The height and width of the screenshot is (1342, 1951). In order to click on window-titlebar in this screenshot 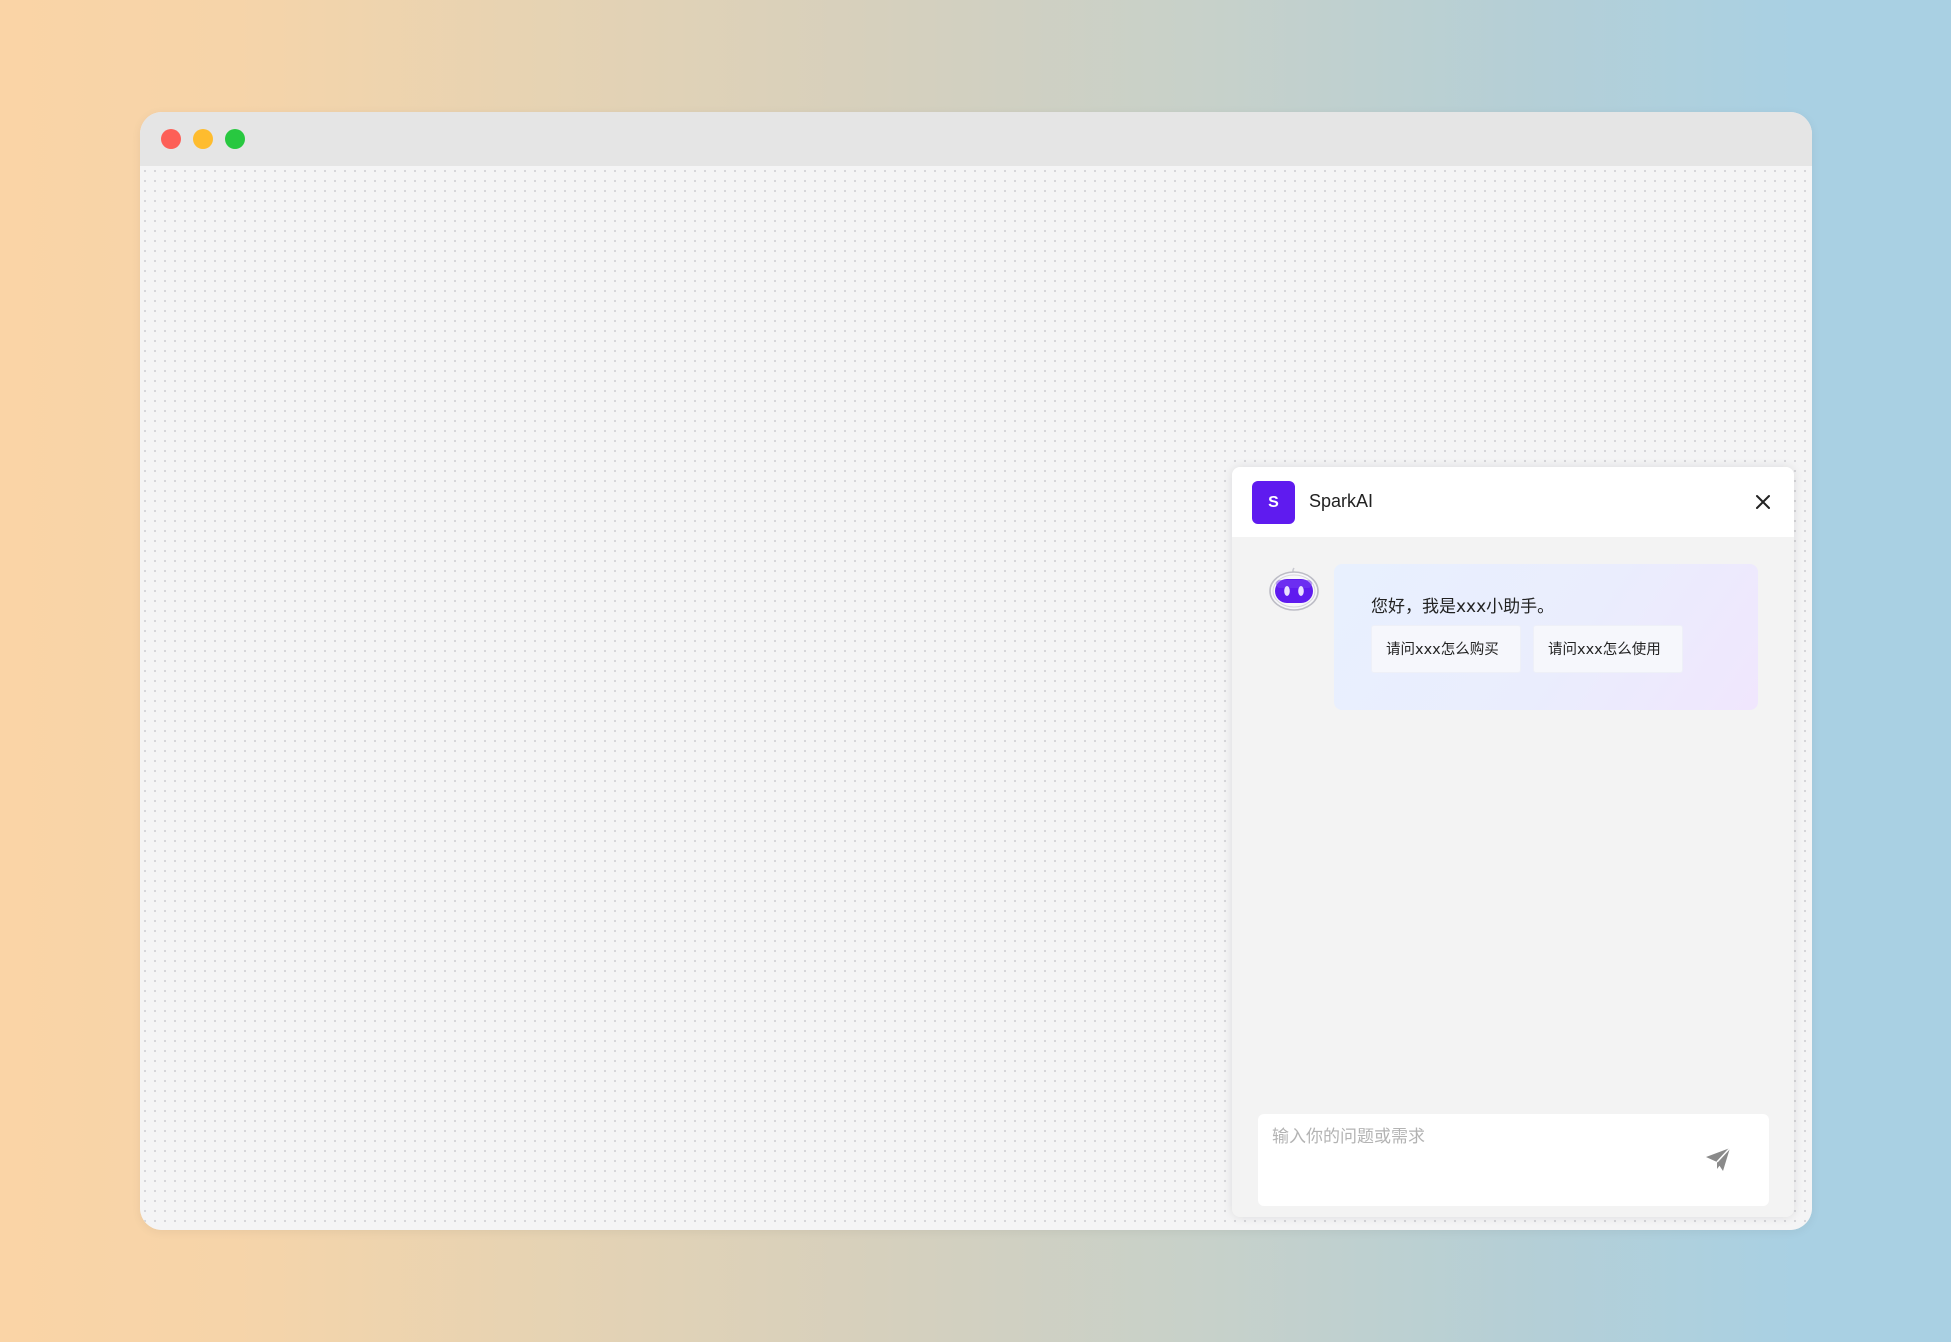, I will do `click(976, 139)`.